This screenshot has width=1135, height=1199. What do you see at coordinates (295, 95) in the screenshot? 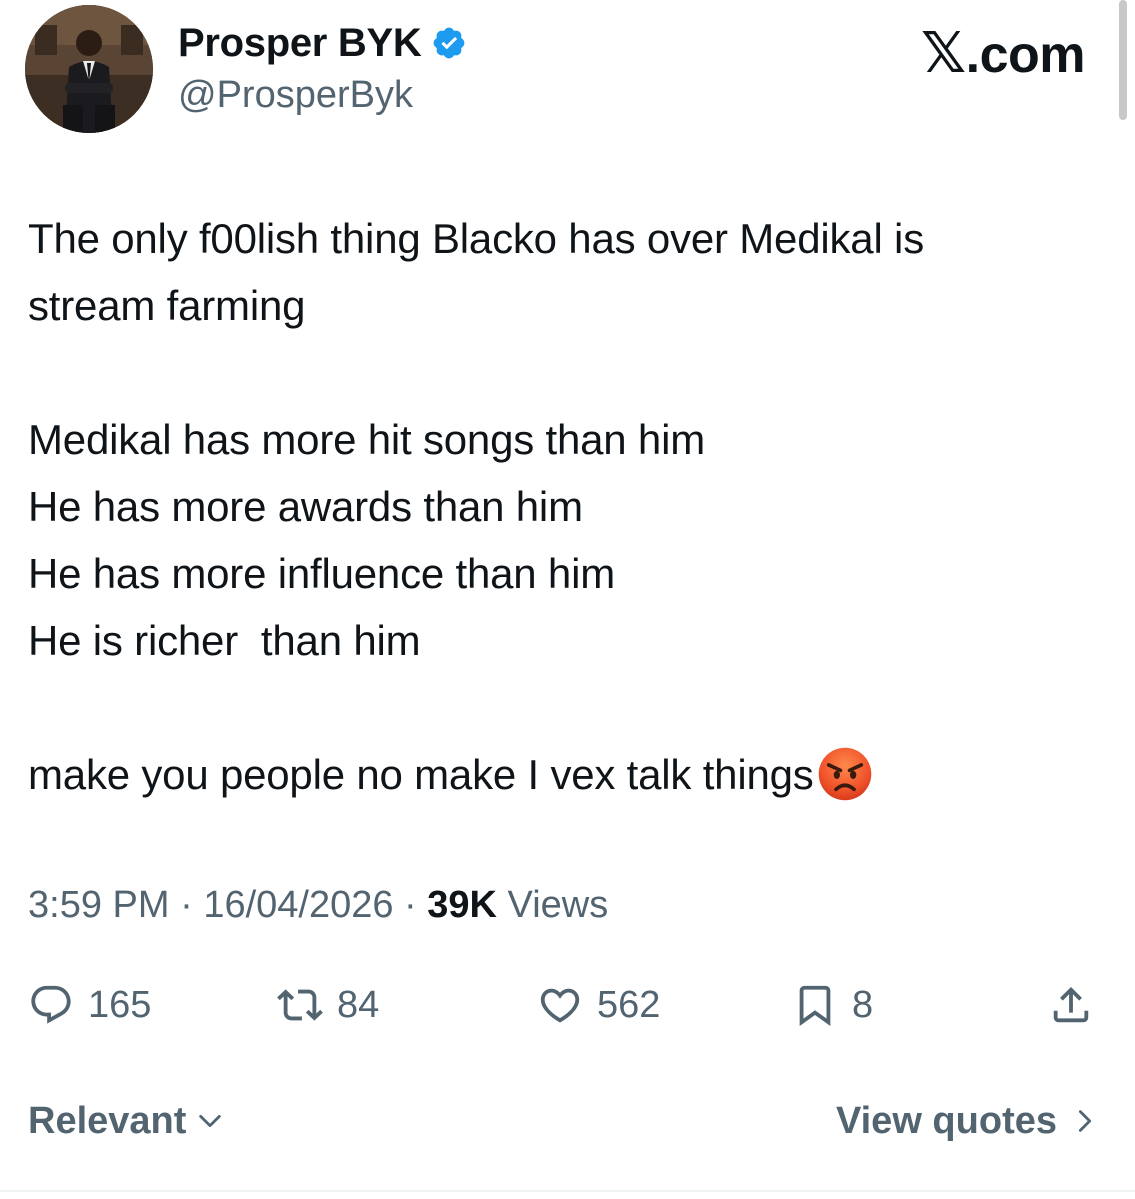
I see `author-handle: @ProsperByk` at bounding box center [295, 95].